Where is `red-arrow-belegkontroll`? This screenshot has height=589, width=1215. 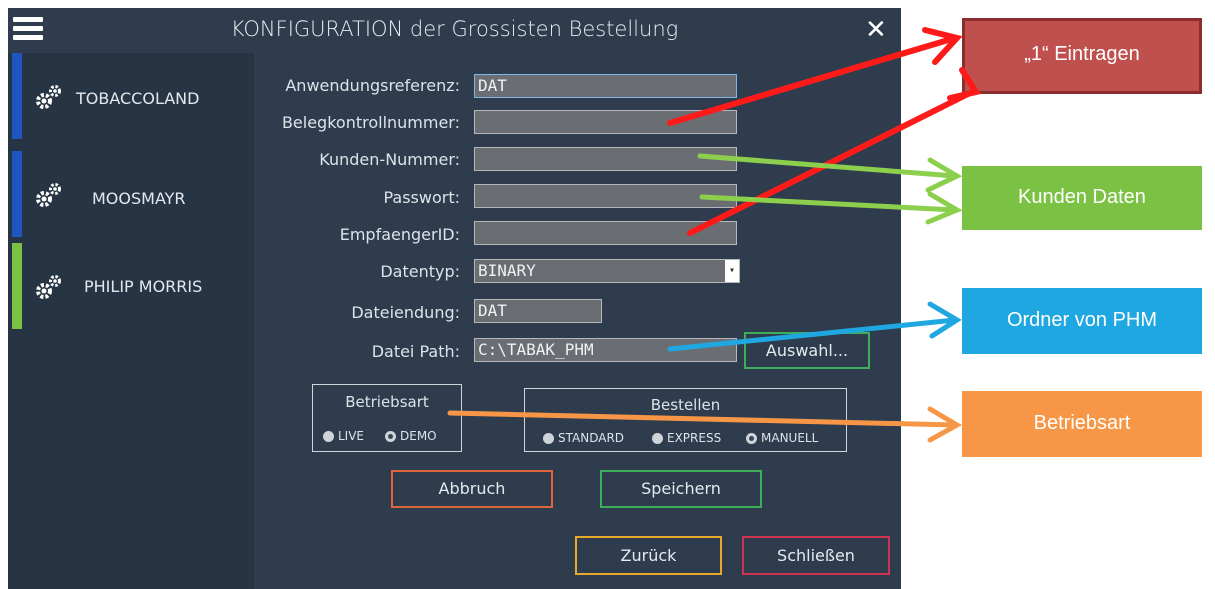
red-arrow-belegkontroll is located at coordinates (812, 80).